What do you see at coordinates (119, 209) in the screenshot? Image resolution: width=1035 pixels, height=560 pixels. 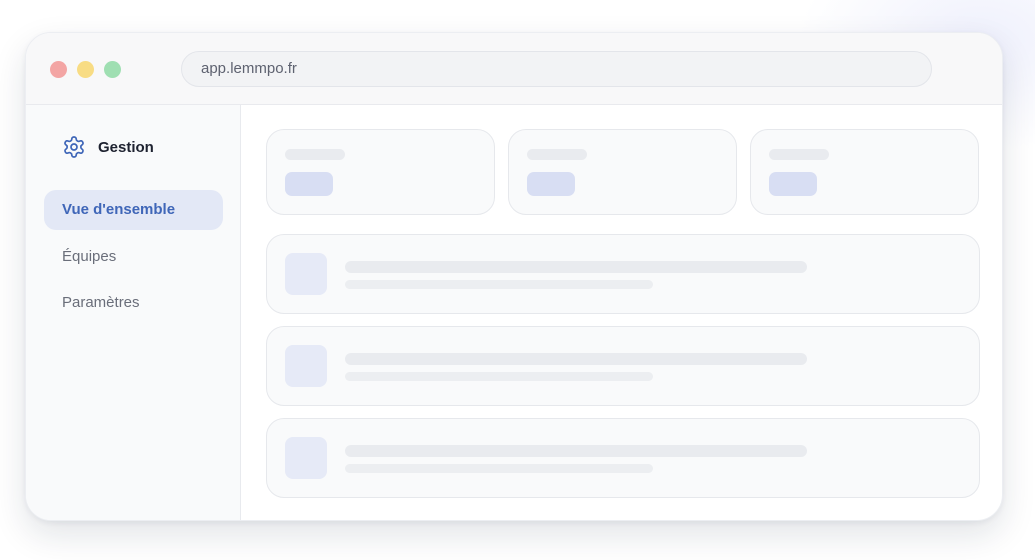 I see `sidebar-item-label: Vue d'ensemble` at bounding box center [119, 209].